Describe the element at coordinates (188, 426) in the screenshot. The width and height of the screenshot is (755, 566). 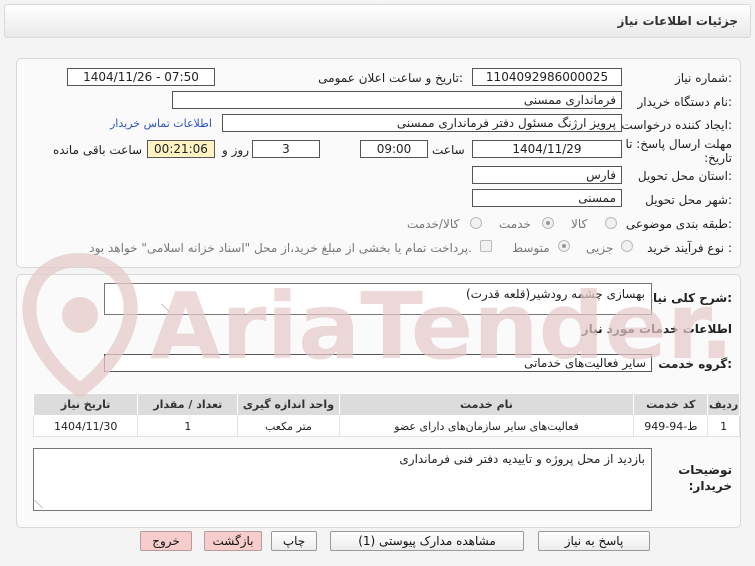
I see `cell-quantity: 1` at that location.